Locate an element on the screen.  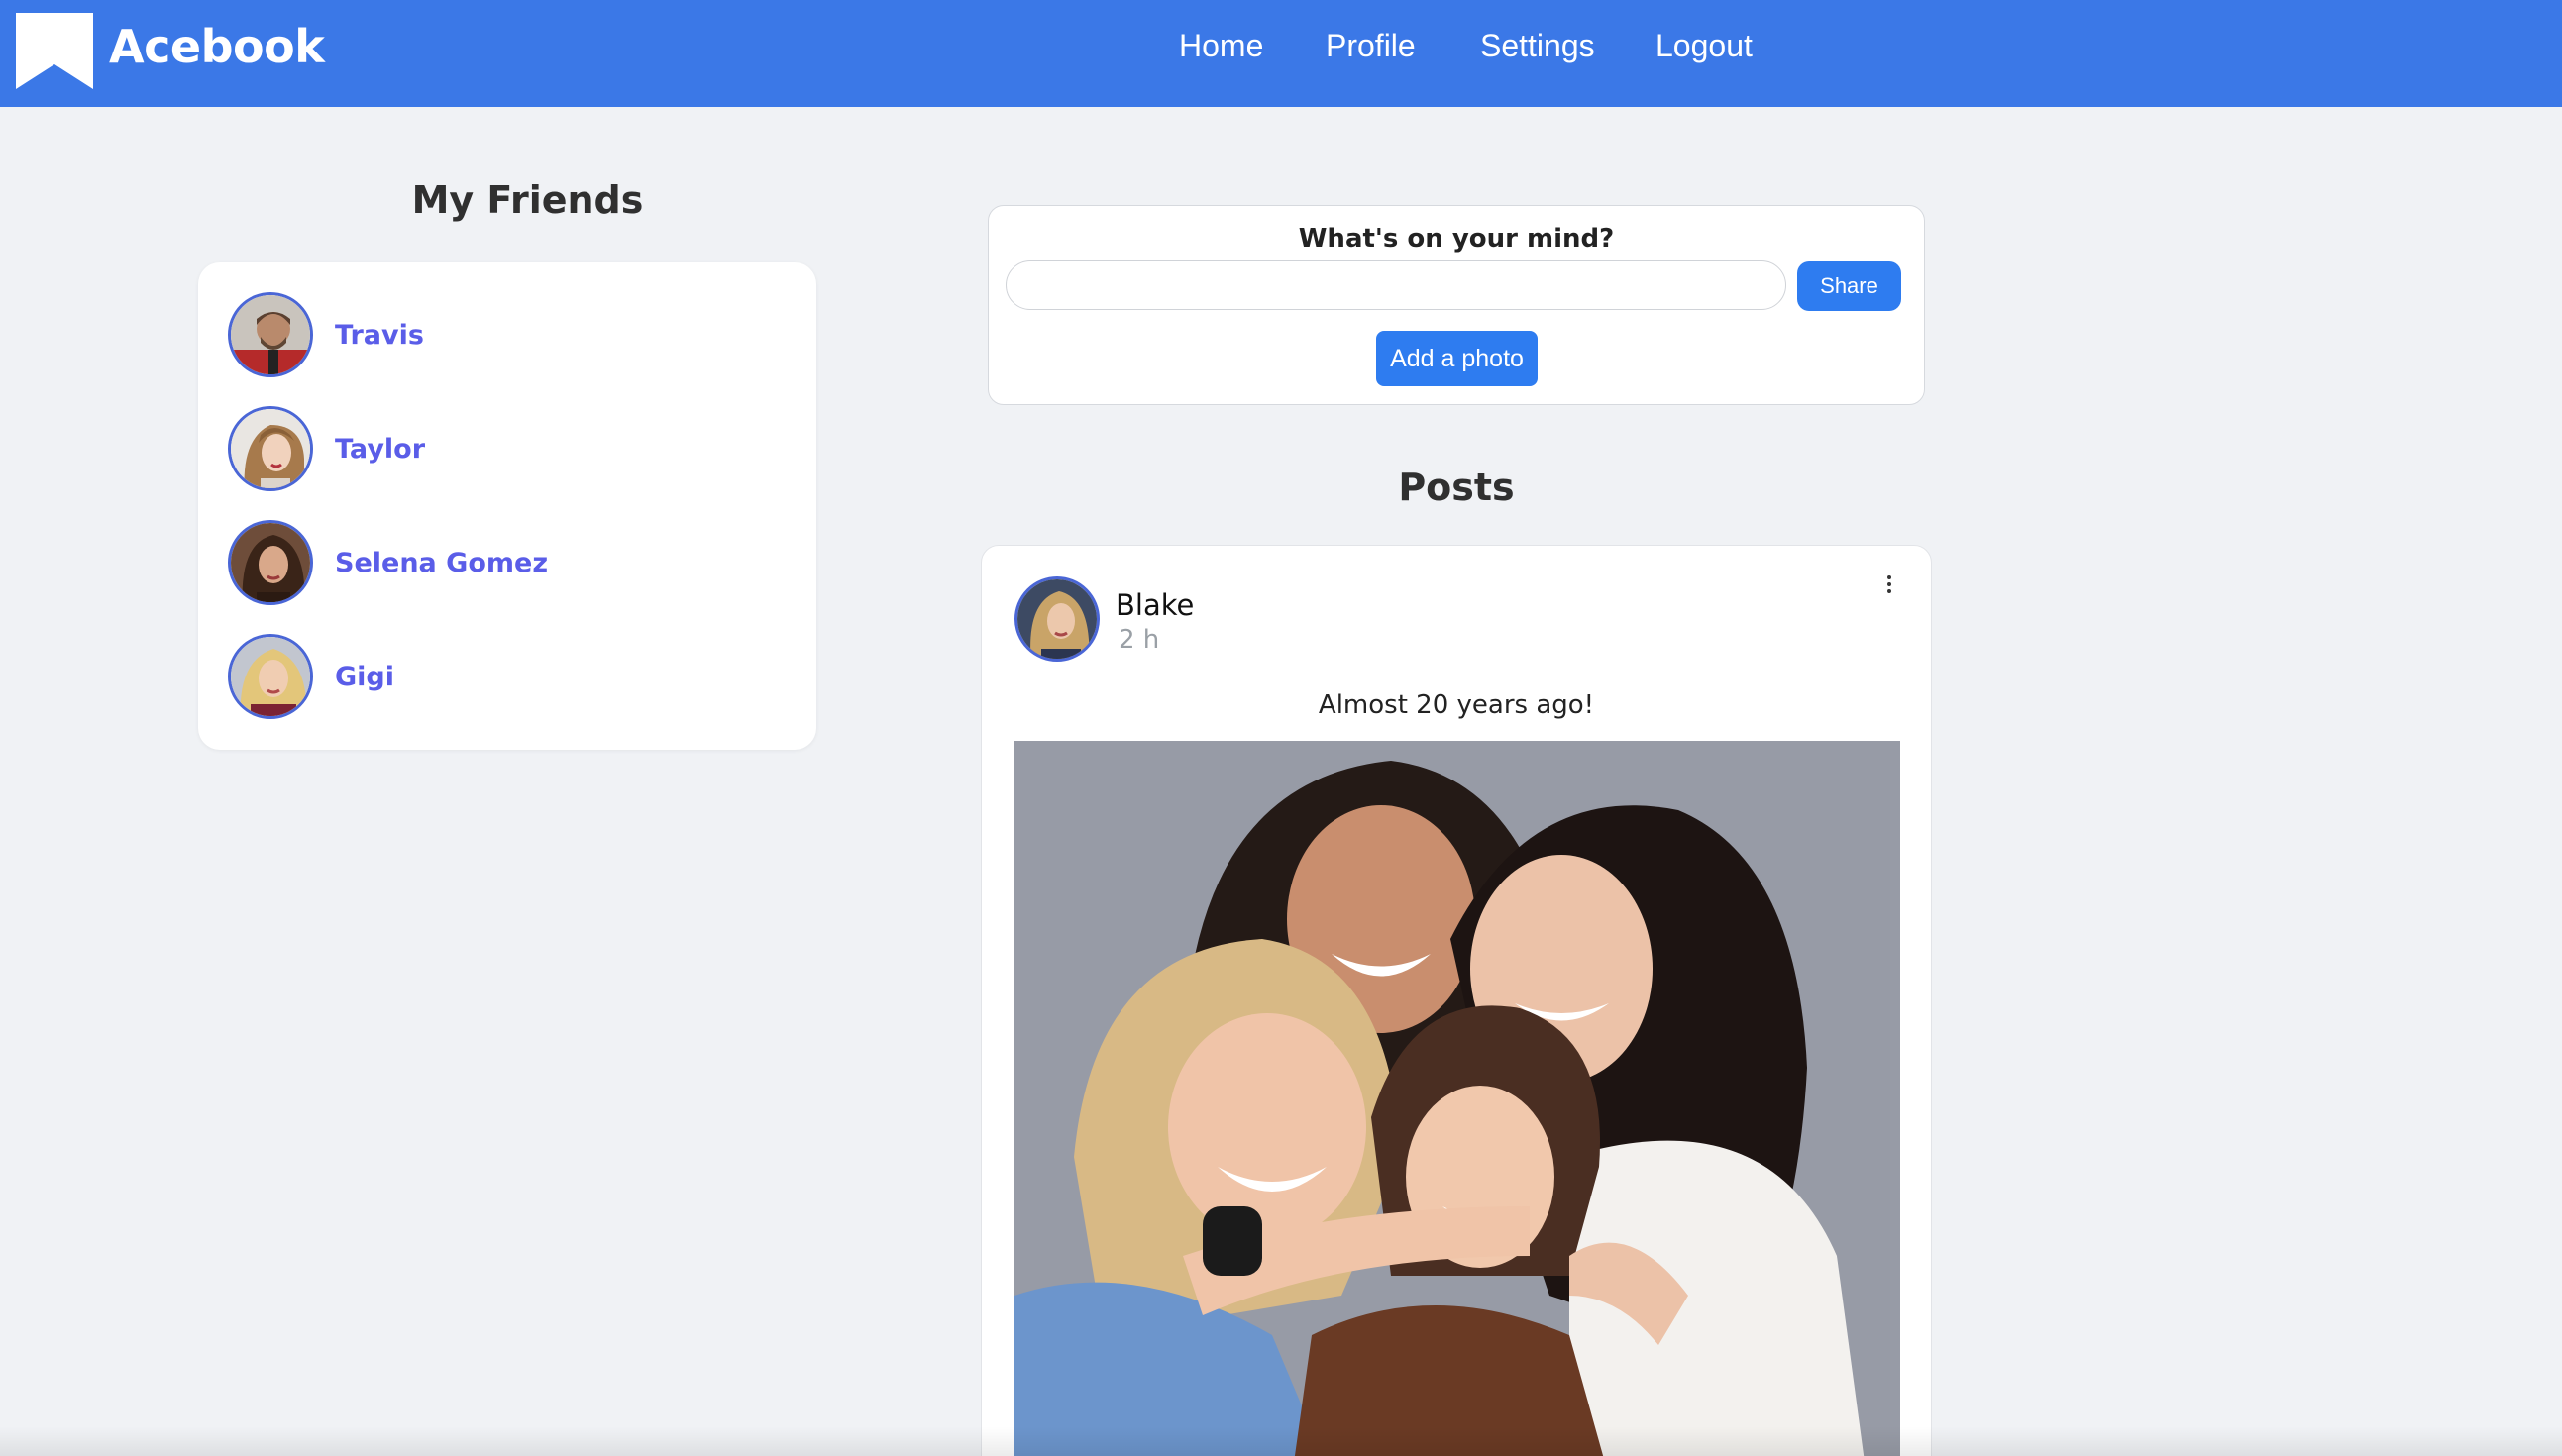
post-timestamp: 2 h is located at coordinates (1139, 640).